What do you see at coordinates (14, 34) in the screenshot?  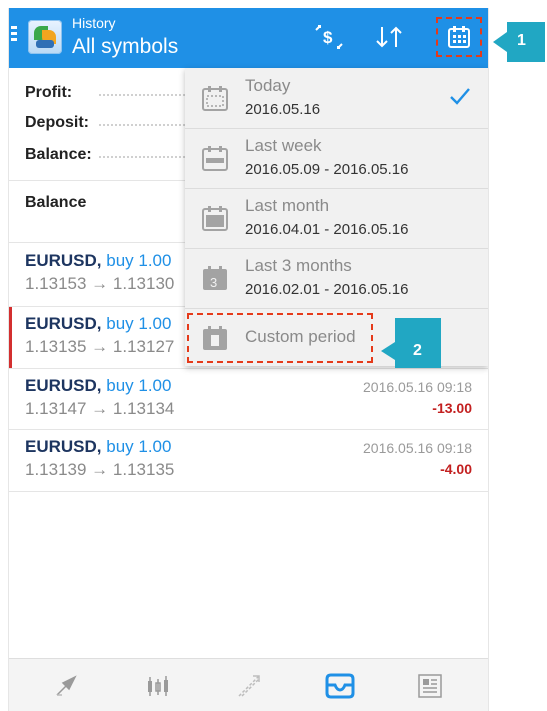 I see `menu-icon` at bounding box center [14, 34].